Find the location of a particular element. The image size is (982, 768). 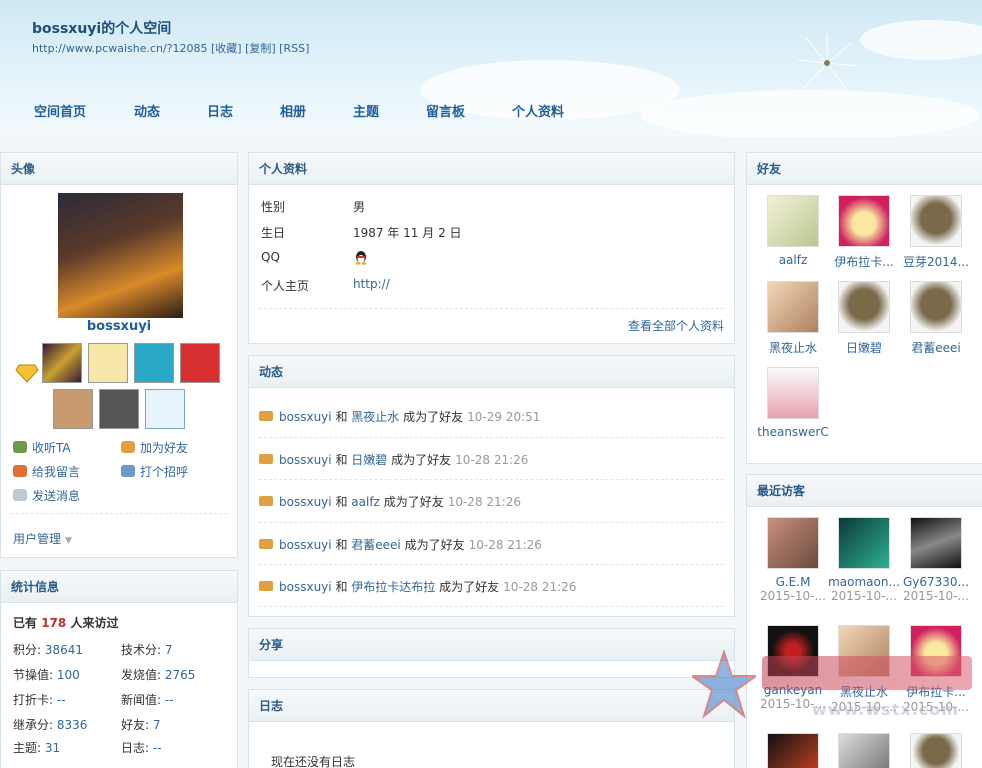

friend-name: 黑夜止水 is located at coordinates (793, 347).